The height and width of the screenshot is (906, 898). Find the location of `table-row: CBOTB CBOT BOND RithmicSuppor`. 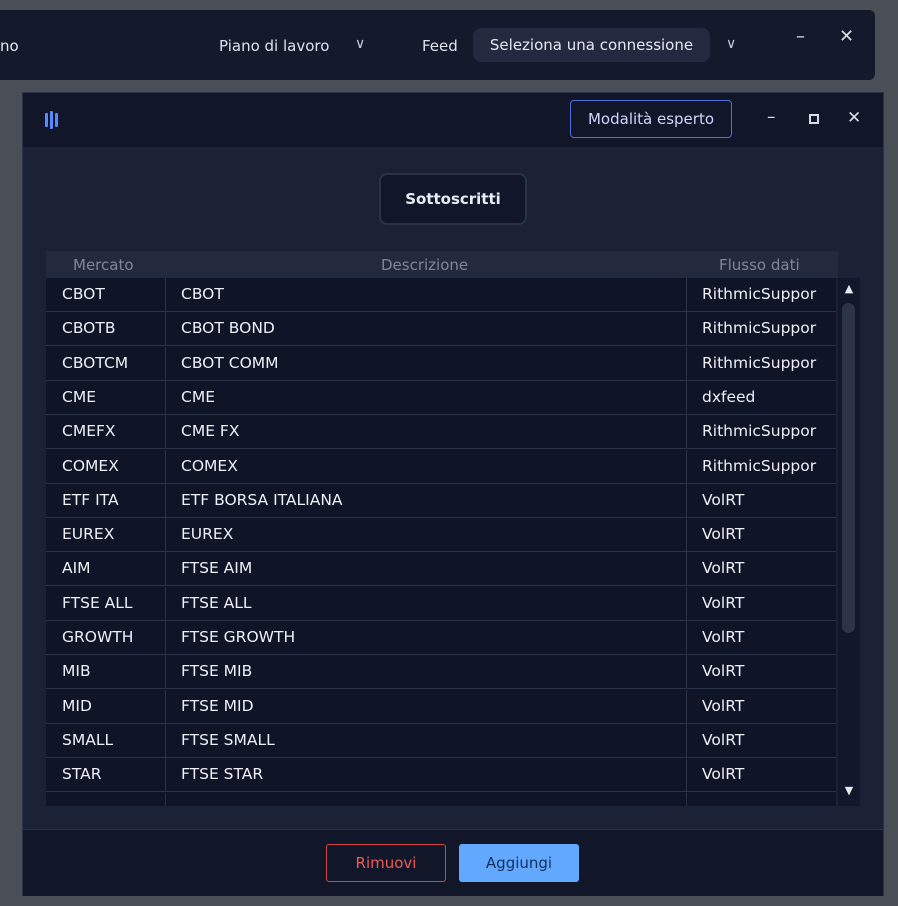

table-row: CBOTB CBOT BOND RithmicSuppor is located at coordinates (441, 329).